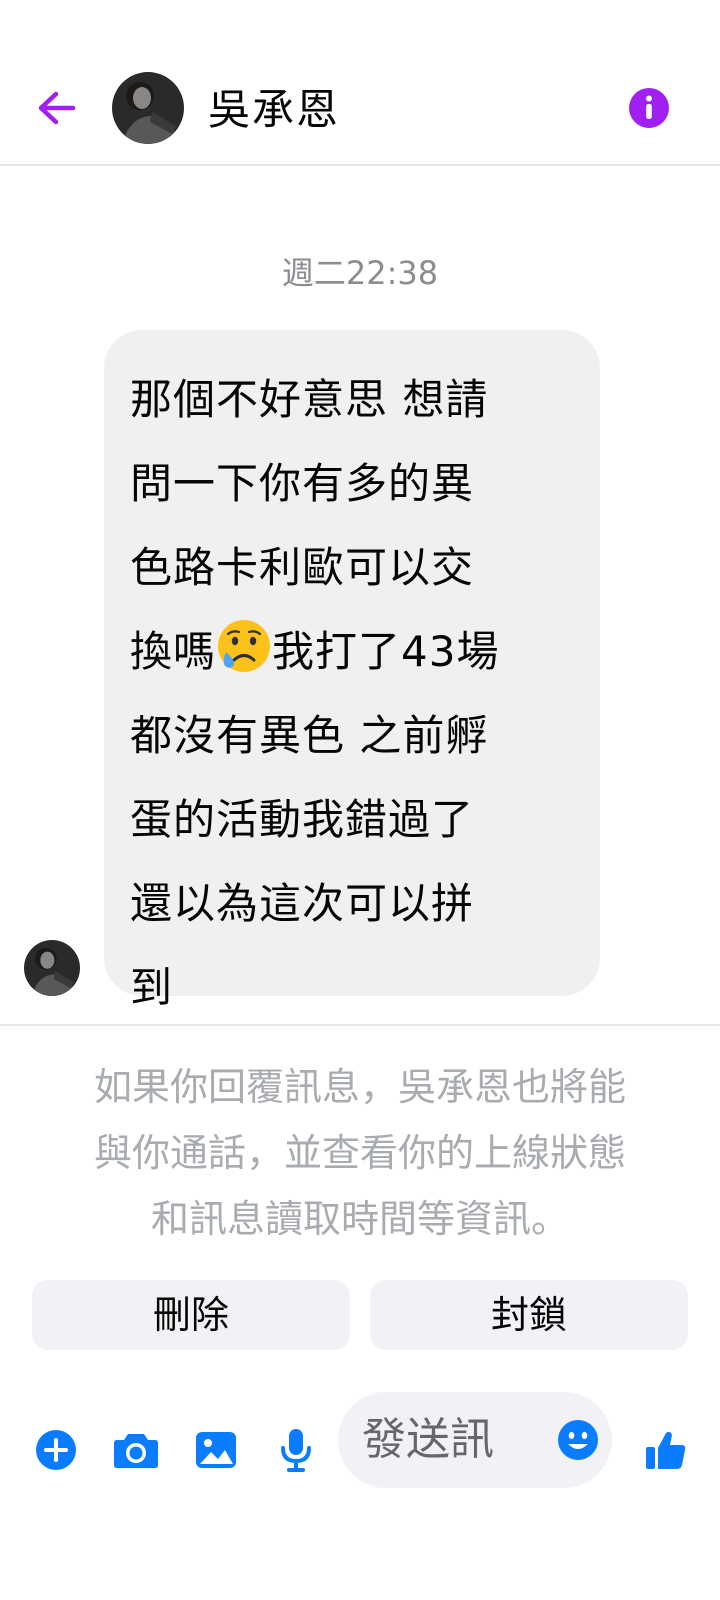  What do you see at coordinates (360, 1025) in the screenshot?
I see `divider` at bounding box center [360, 1025].